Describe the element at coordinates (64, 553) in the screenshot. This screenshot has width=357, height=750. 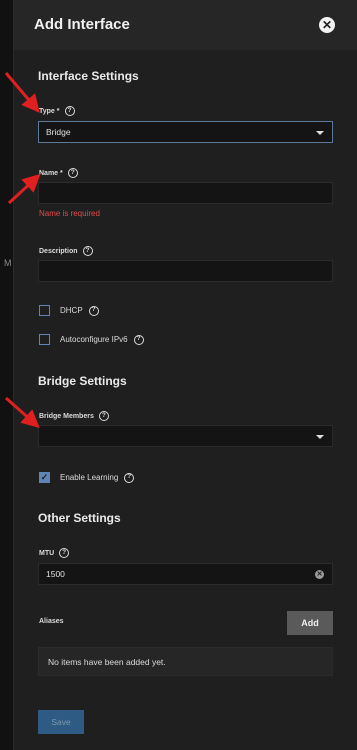
I see `mtu-help-icon: ?` at that location.